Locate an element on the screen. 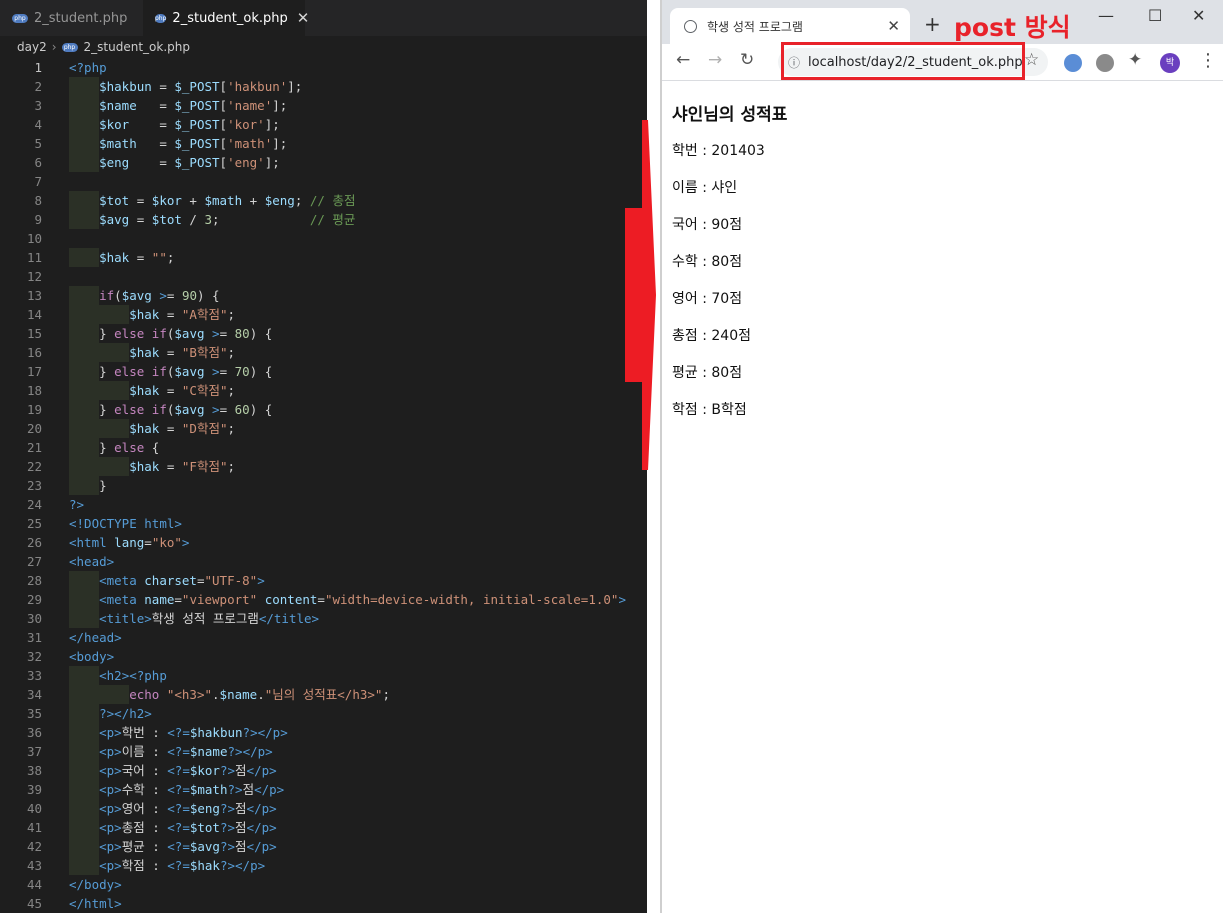 The height and width of the screenshot is (913, 1223). code-text: $kor = $_POST['kor']; is located at coordinates (189, 124).